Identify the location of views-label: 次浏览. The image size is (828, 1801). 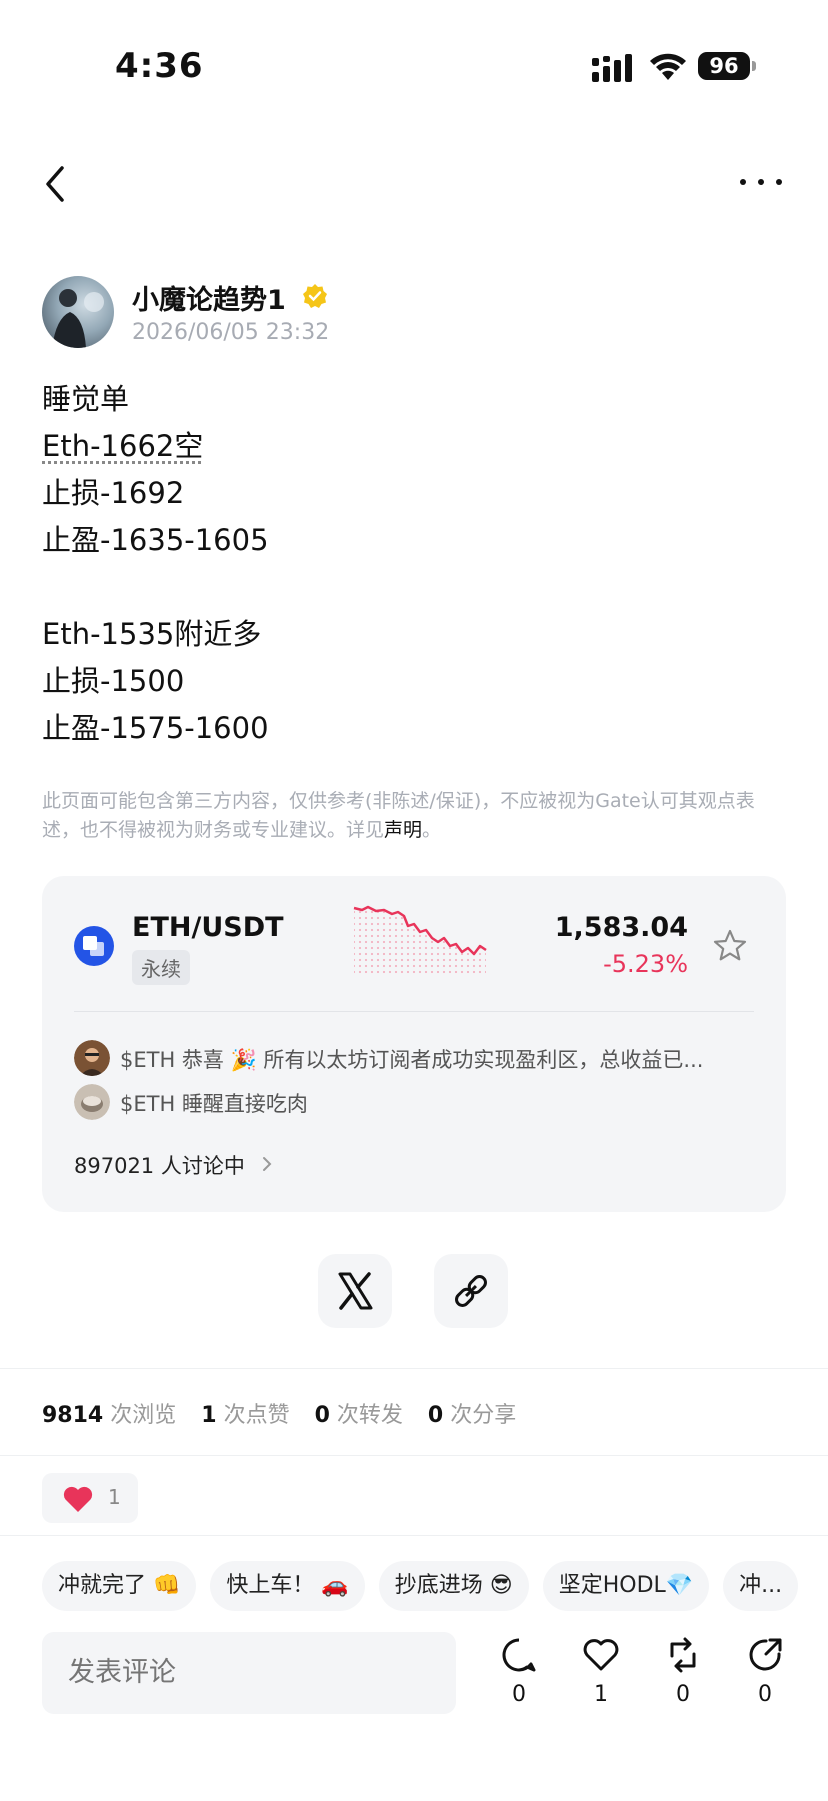
(143, 1415).